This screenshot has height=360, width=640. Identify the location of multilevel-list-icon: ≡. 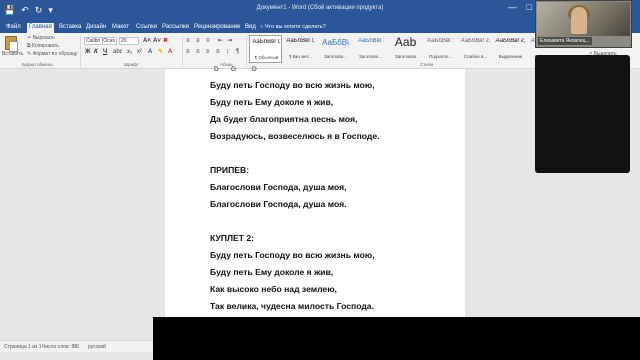
(208, 41).